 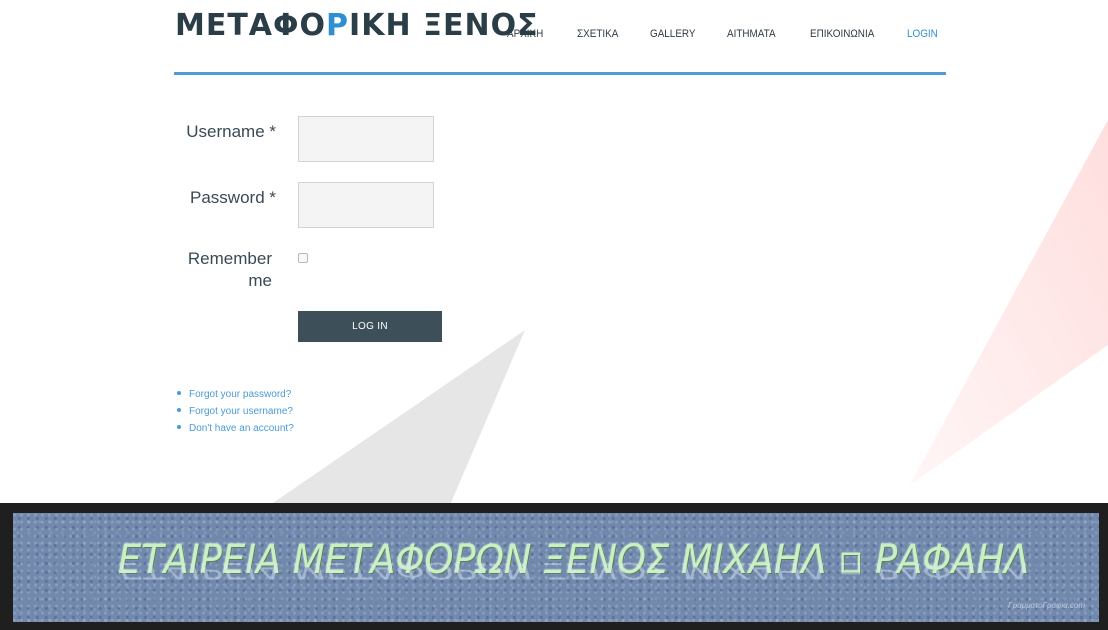 I want to click on username-input, so click(x=366, y=139).